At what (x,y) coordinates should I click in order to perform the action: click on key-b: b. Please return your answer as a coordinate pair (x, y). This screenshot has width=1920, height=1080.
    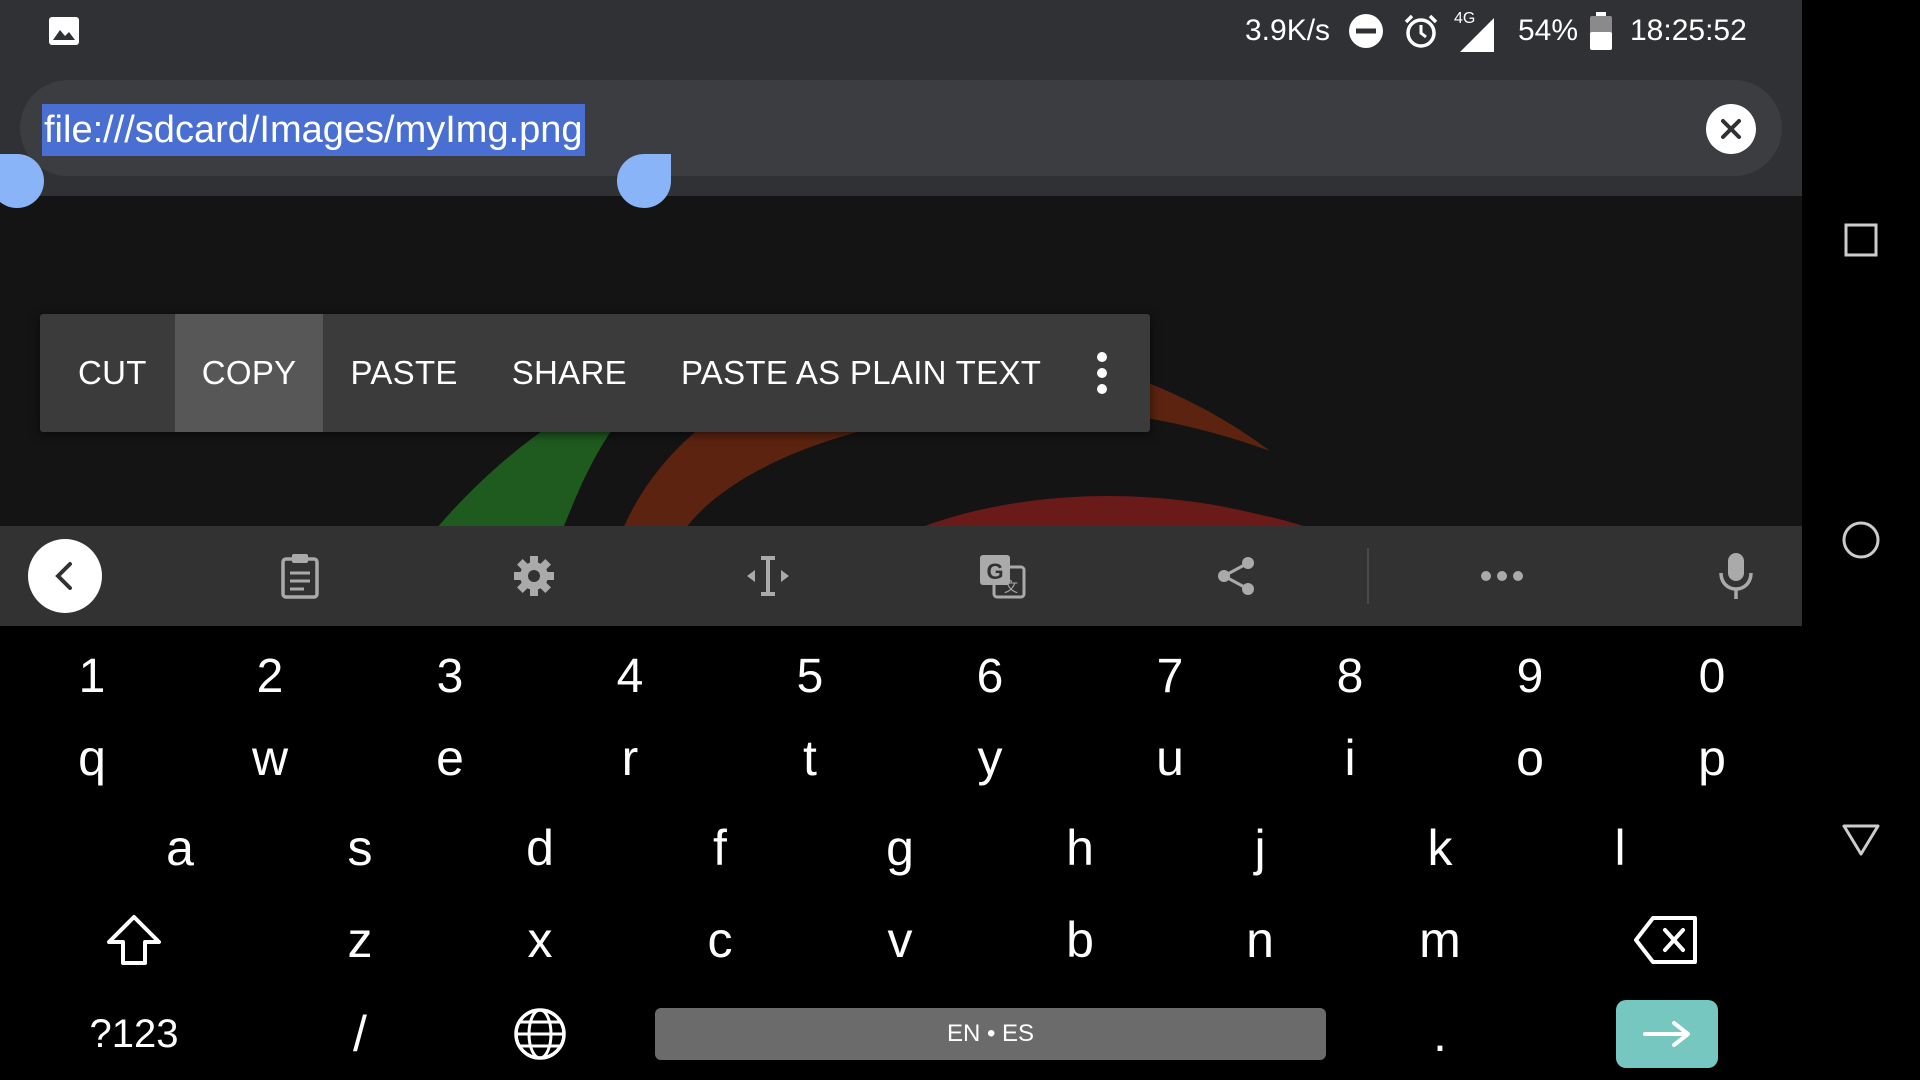
    Looking at the image, I should click on (1080, 940).